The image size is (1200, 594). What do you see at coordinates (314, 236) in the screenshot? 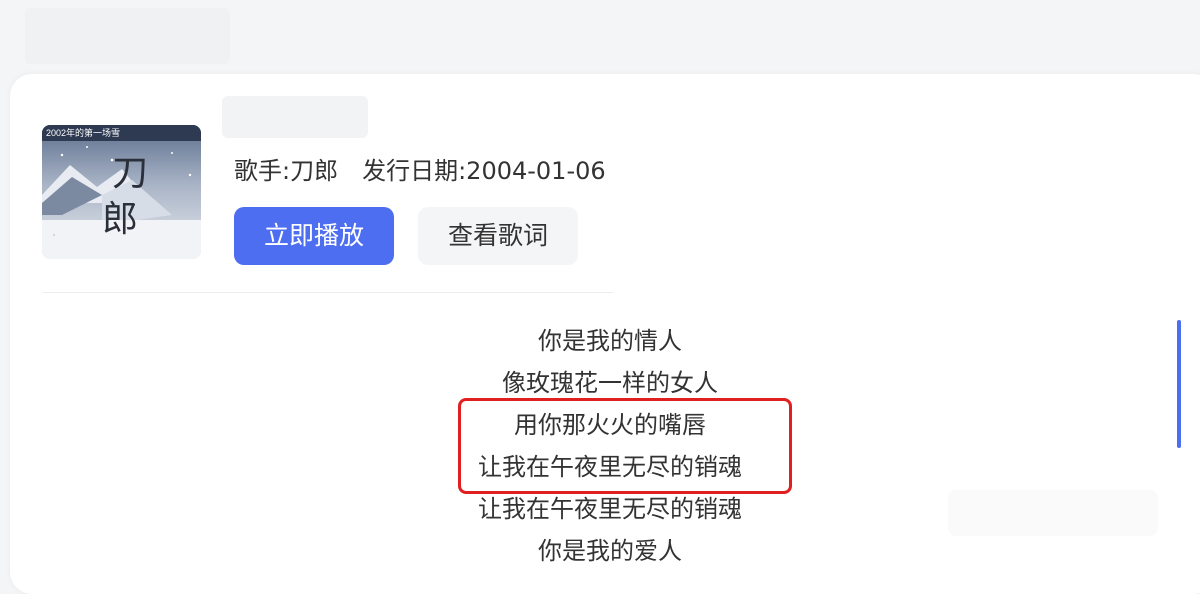
I see `play-now-button: 立即播放` at bounding box center [314, 236].